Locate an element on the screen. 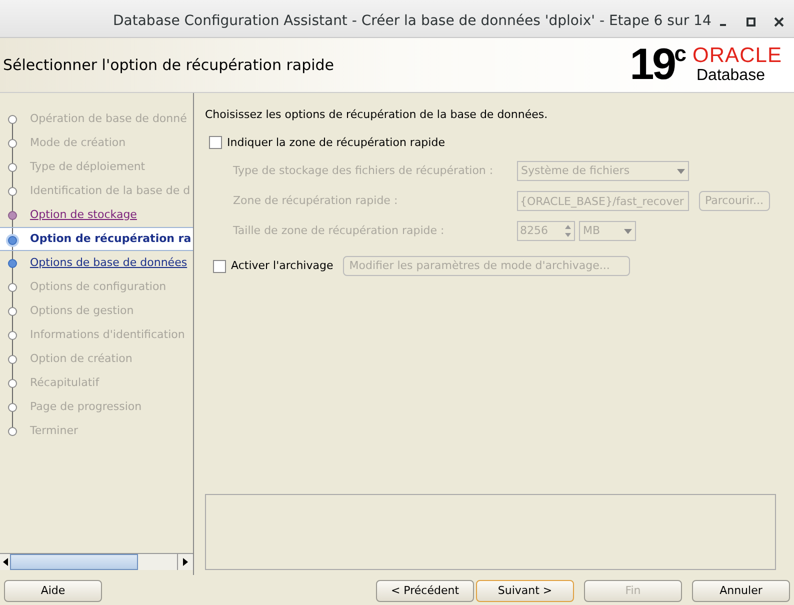 Image resolution: width=794 pixels, height=605 pixels. version-suffix: c is located at coordinates (680, 54).